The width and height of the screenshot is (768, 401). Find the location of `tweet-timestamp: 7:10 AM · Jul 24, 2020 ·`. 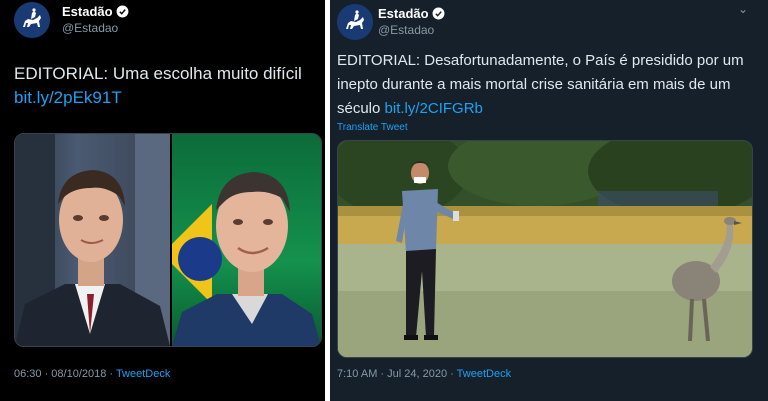

tweet-timestamp: 7:10 AM · Jul 24, 2020 · is located at coordinates (397, 374).